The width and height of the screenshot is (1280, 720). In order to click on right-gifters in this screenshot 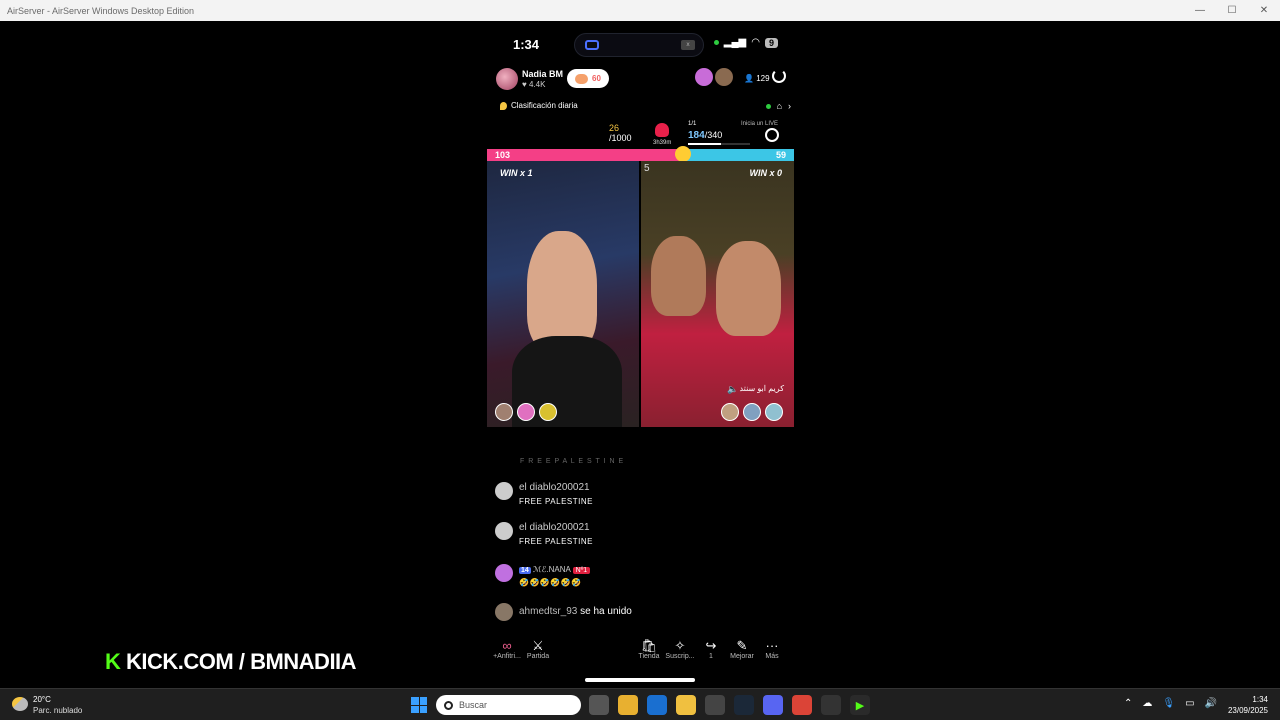, I will do `click(752, 412)`.